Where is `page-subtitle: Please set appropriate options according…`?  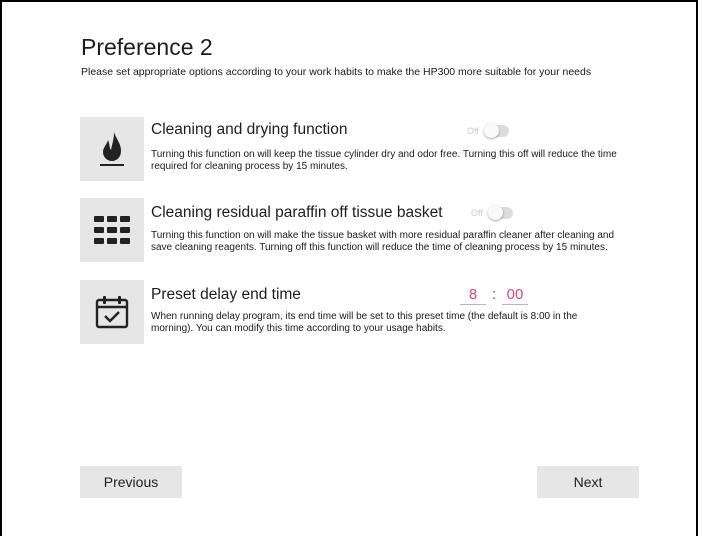 page-subtitle: Please set appropriate options according… is located at coordinates (336, 72).